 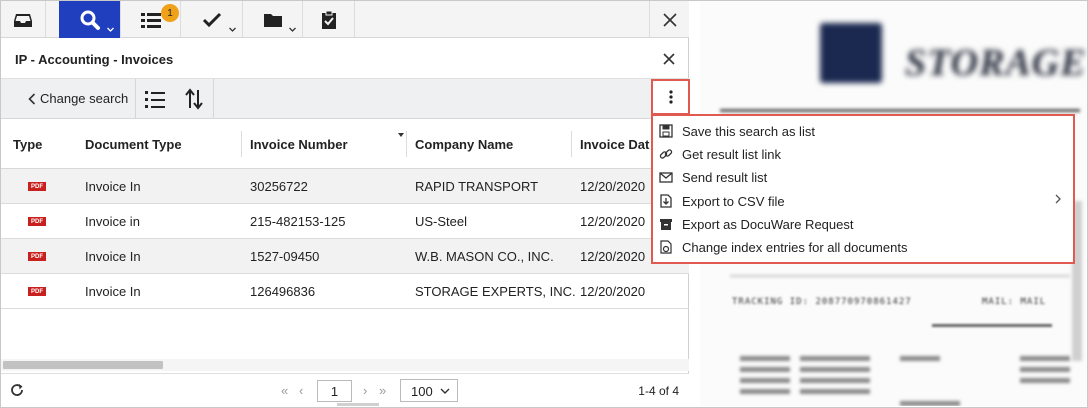 I want to click on last-page-icon: », so click(x=382, y=390).